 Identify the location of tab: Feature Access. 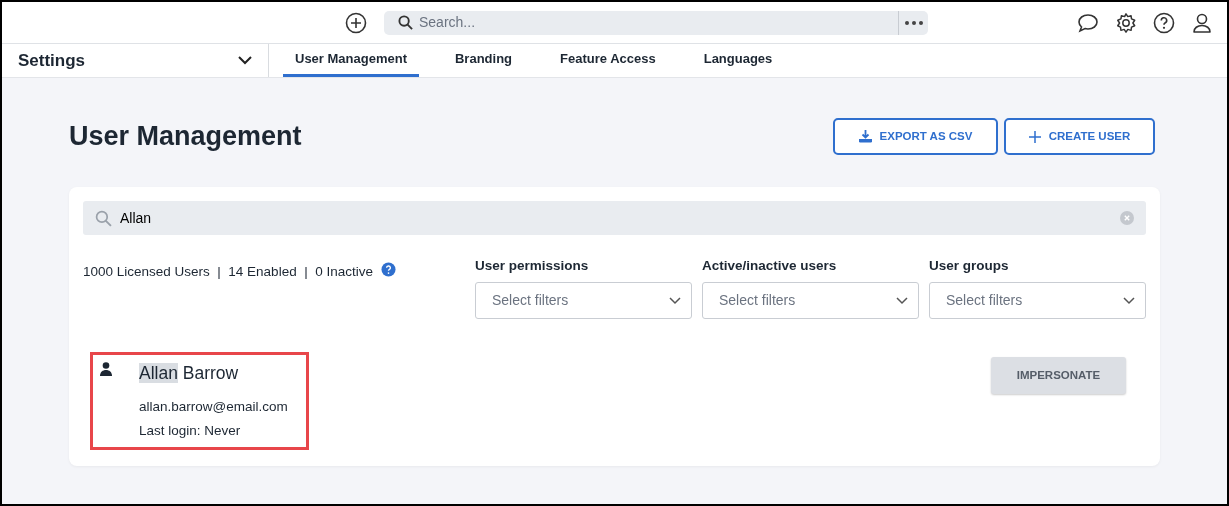
(608, 60).